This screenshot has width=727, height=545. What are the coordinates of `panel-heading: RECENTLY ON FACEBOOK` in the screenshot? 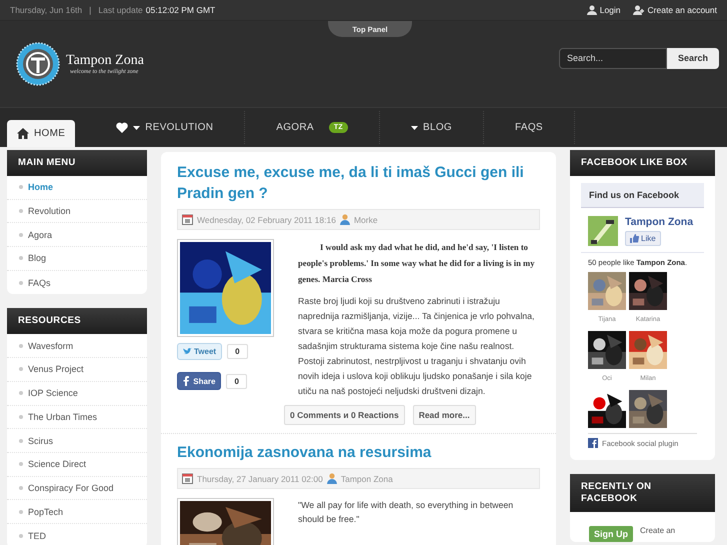 It's located at (642, 493).